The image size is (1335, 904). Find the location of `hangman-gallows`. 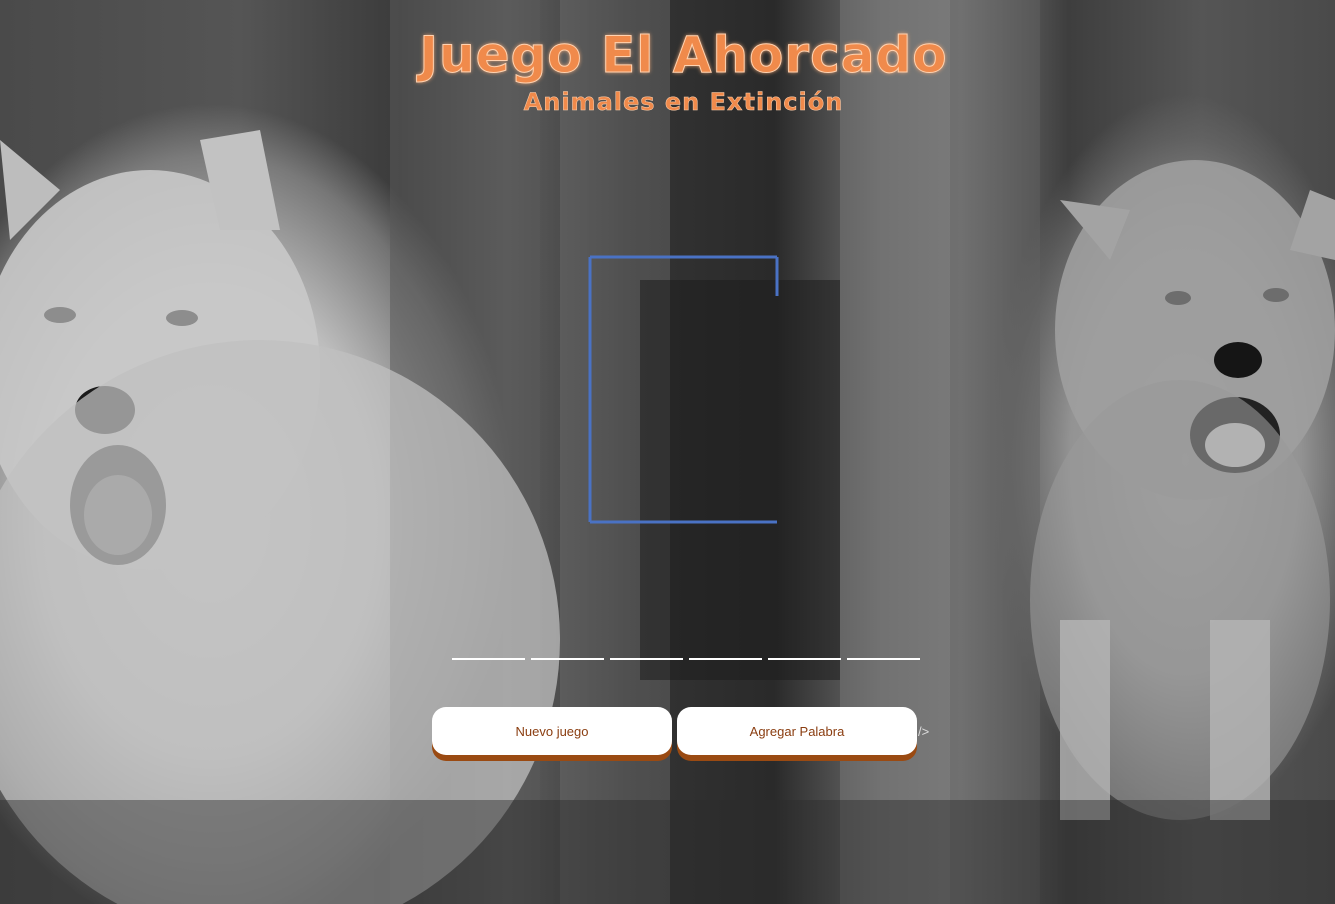

hangman-gallows is located at coordinates (683, 389).